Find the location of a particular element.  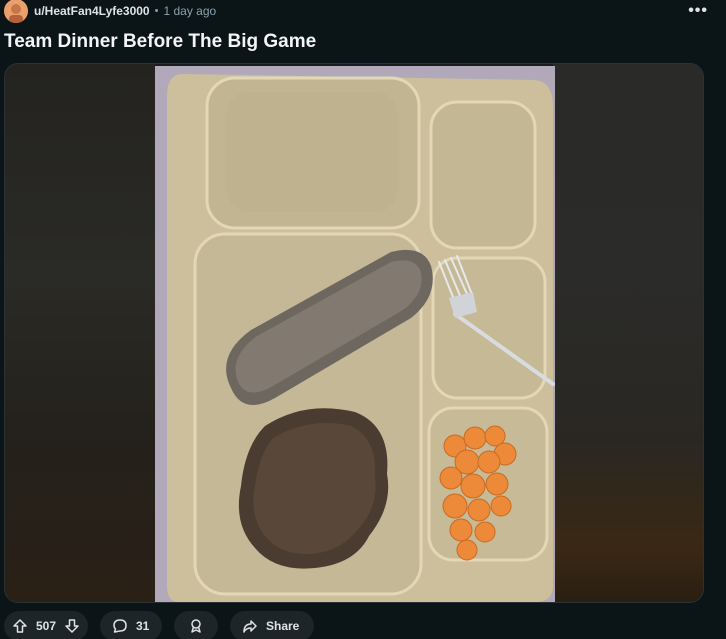

vote-count: 507 is located at coordinates (46, 626).